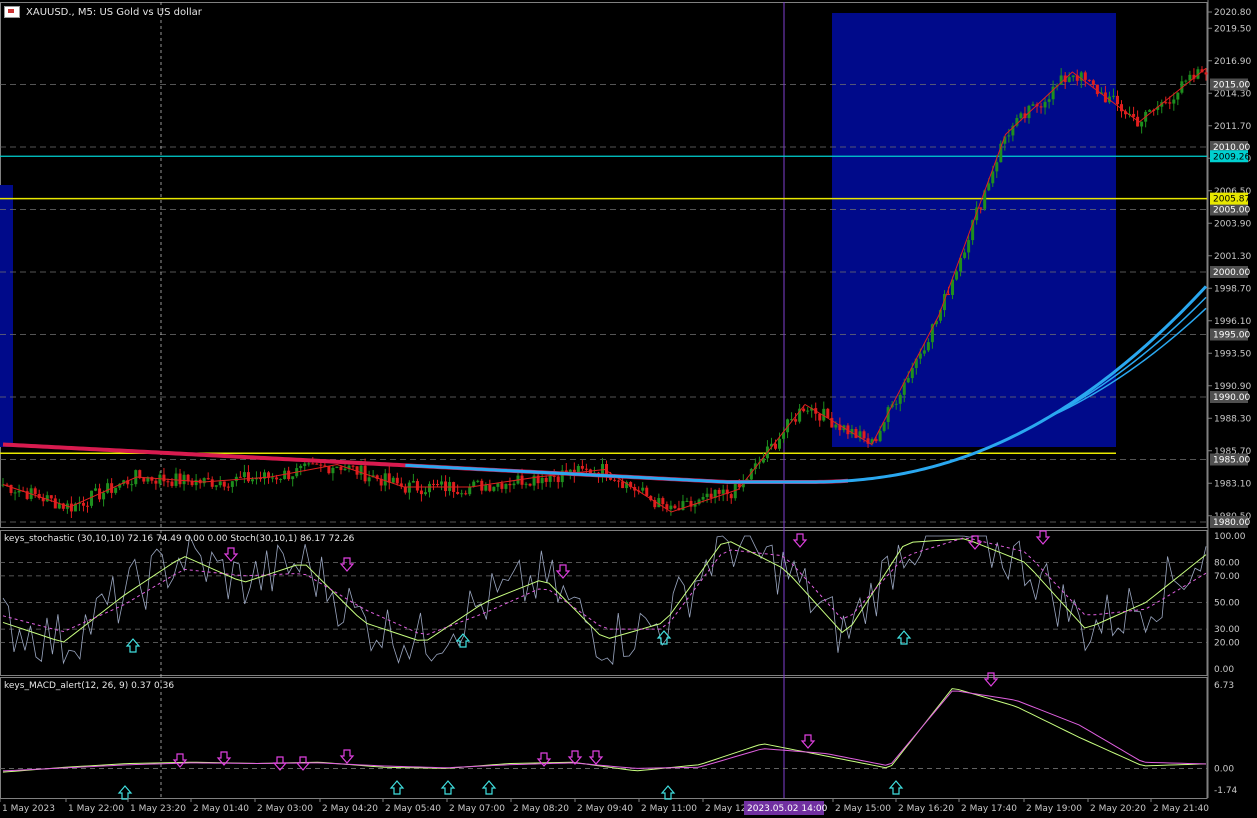  What do you see at coordinates (1232, 127) in the screenshot?
I see `price-tick-label: 2011.70` at bounding box center [1232, 127].